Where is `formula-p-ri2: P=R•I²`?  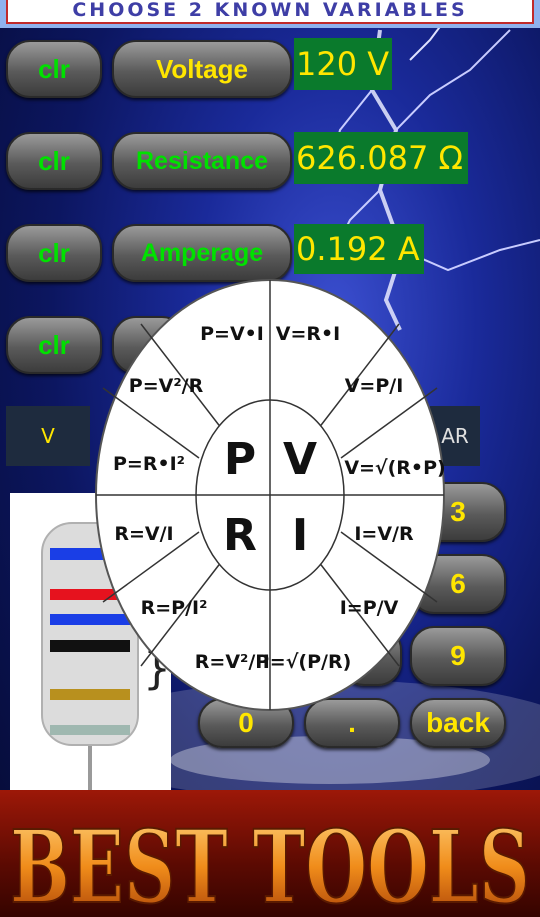
formula-p-ri2: P=R•I² is located at coordinates (149, 464).